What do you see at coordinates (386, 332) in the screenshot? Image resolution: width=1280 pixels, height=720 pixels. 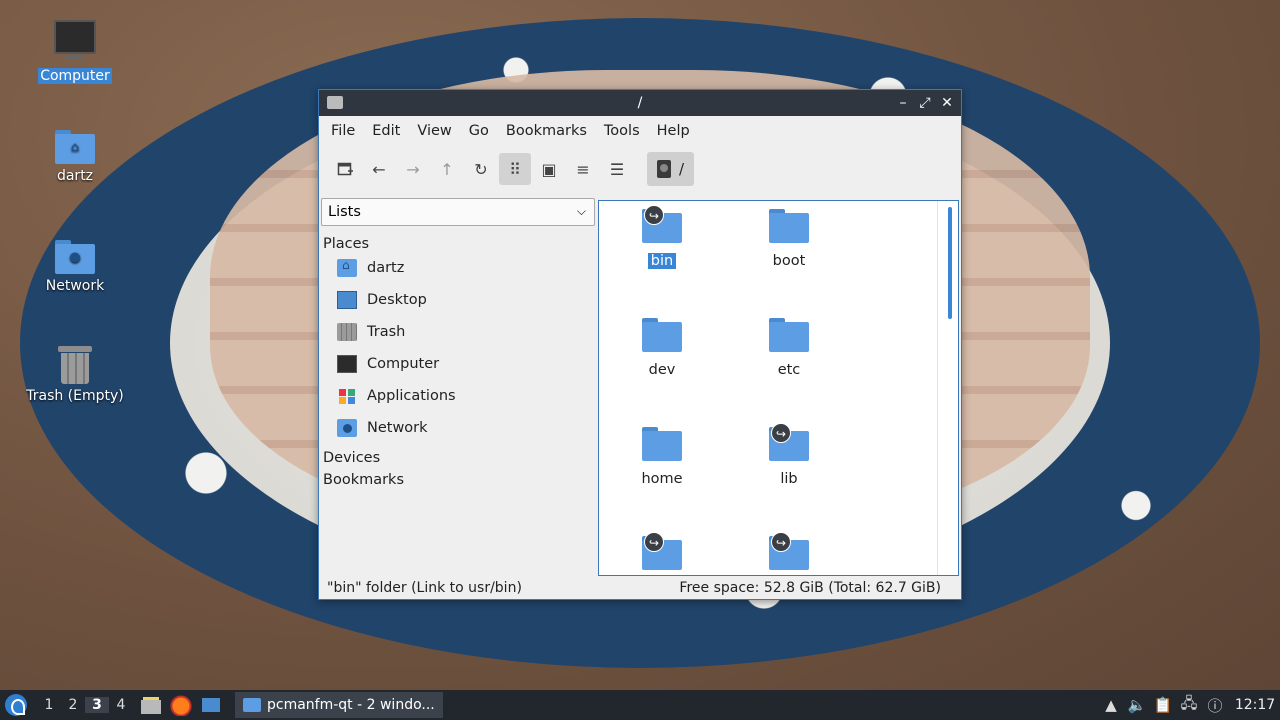 I see `place-label: Trash` at bounding box center [386, 332].